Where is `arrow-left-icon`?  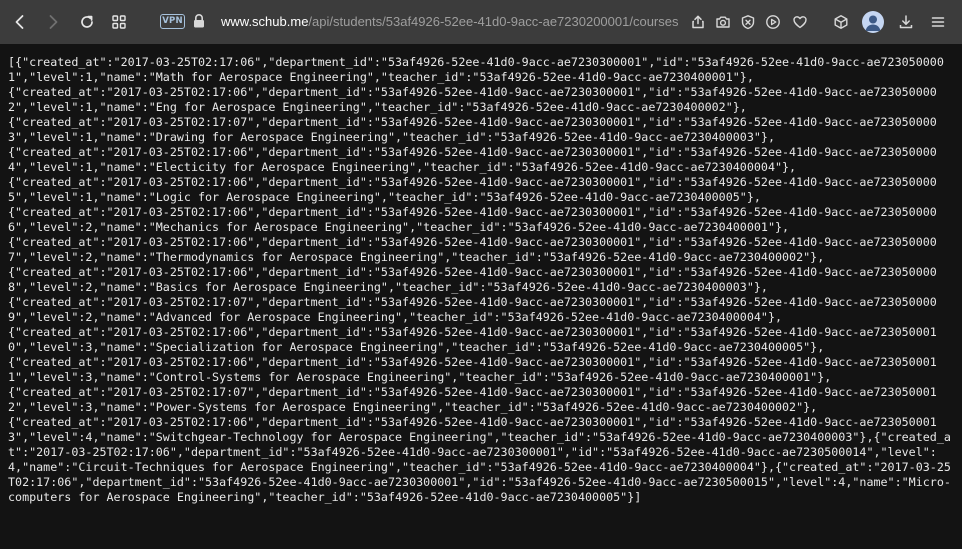 arrow-left-icon is located at coordinates (20, 22).